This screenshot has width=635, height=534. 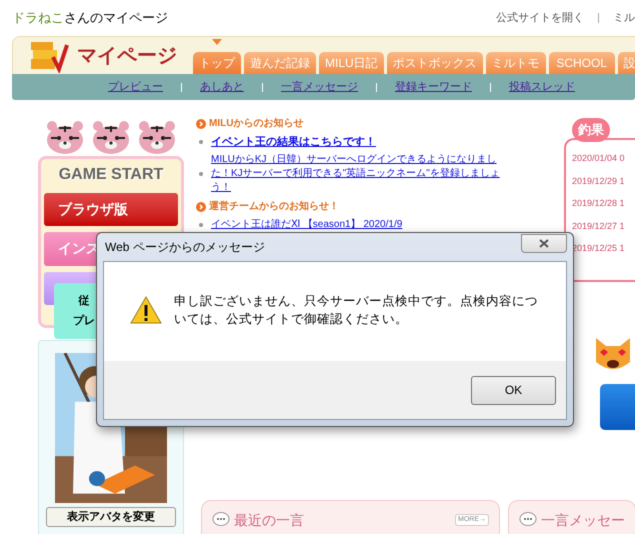 What do you see at coordinates (135, 87) in the screenshot?
I see `sub-nav-link: プレビュー` at bounding box center [135, 87].